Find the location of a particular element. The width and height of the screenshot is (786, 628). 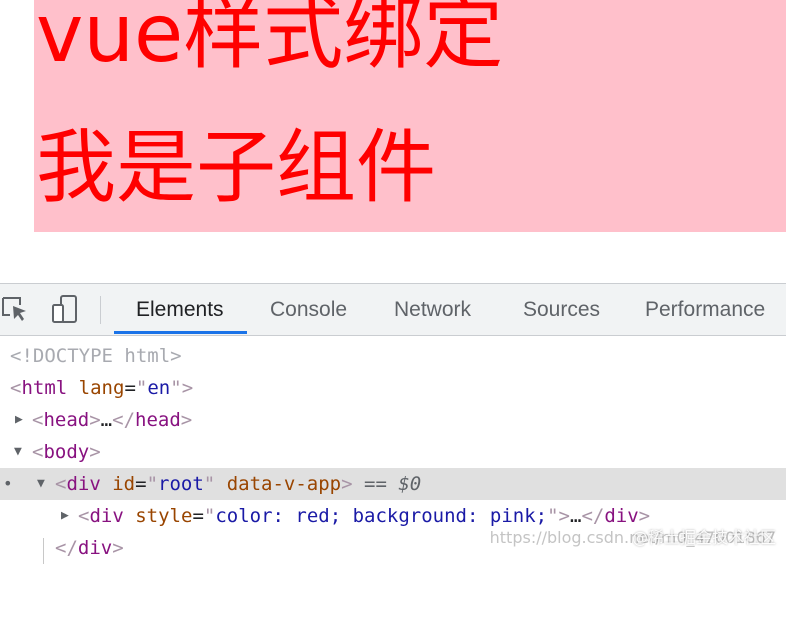

tab-sources: Sources is located at coordinates (561, 308).